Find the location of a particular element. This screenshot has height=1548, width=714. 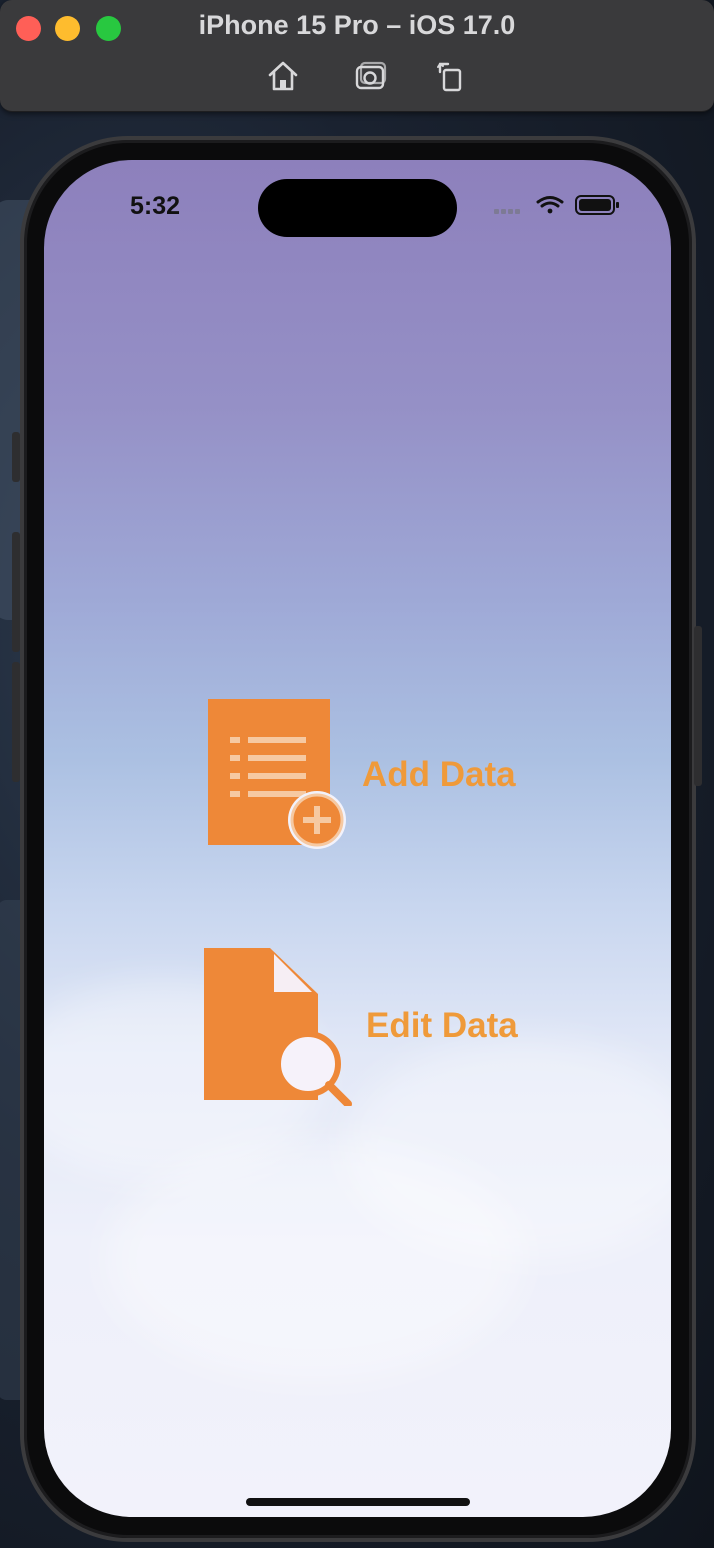

document-add-icon is located at coordinates (277, 774).